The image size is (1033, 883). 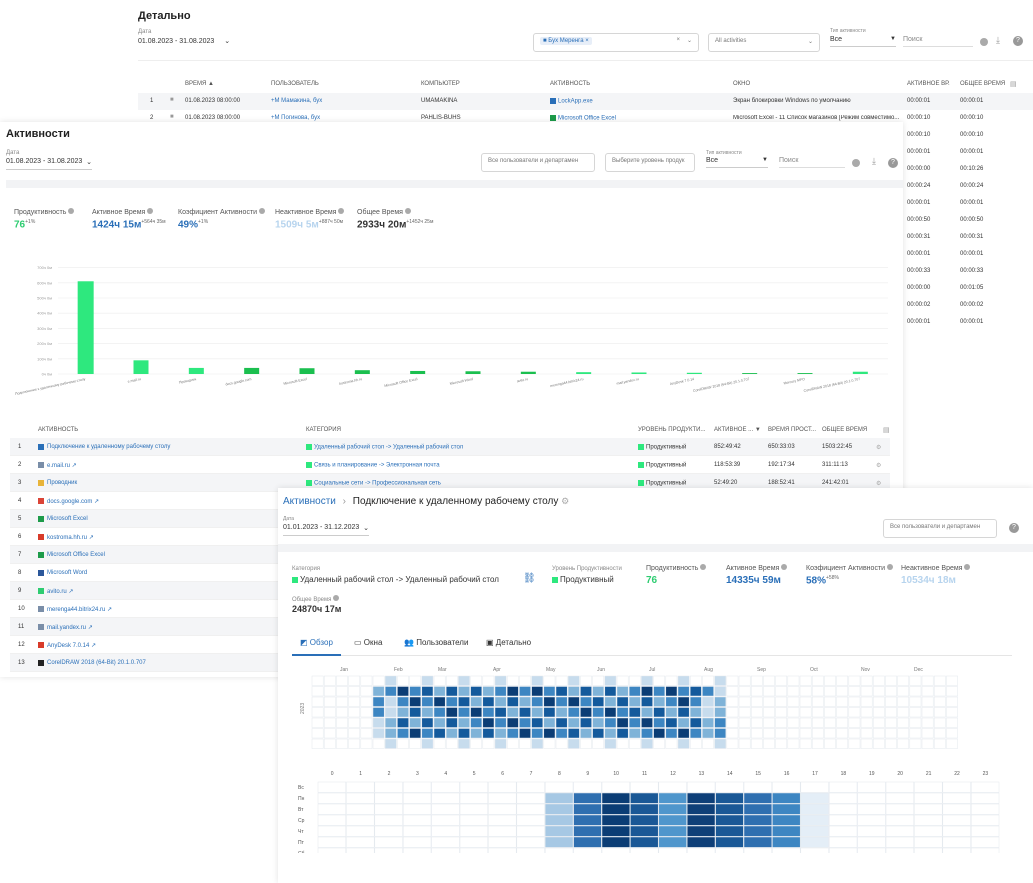 What do you see at coordinates (67, 573) in the screenshot?
I see `row-activity-name: Microsoft Word` at bounding box center [67, 573].